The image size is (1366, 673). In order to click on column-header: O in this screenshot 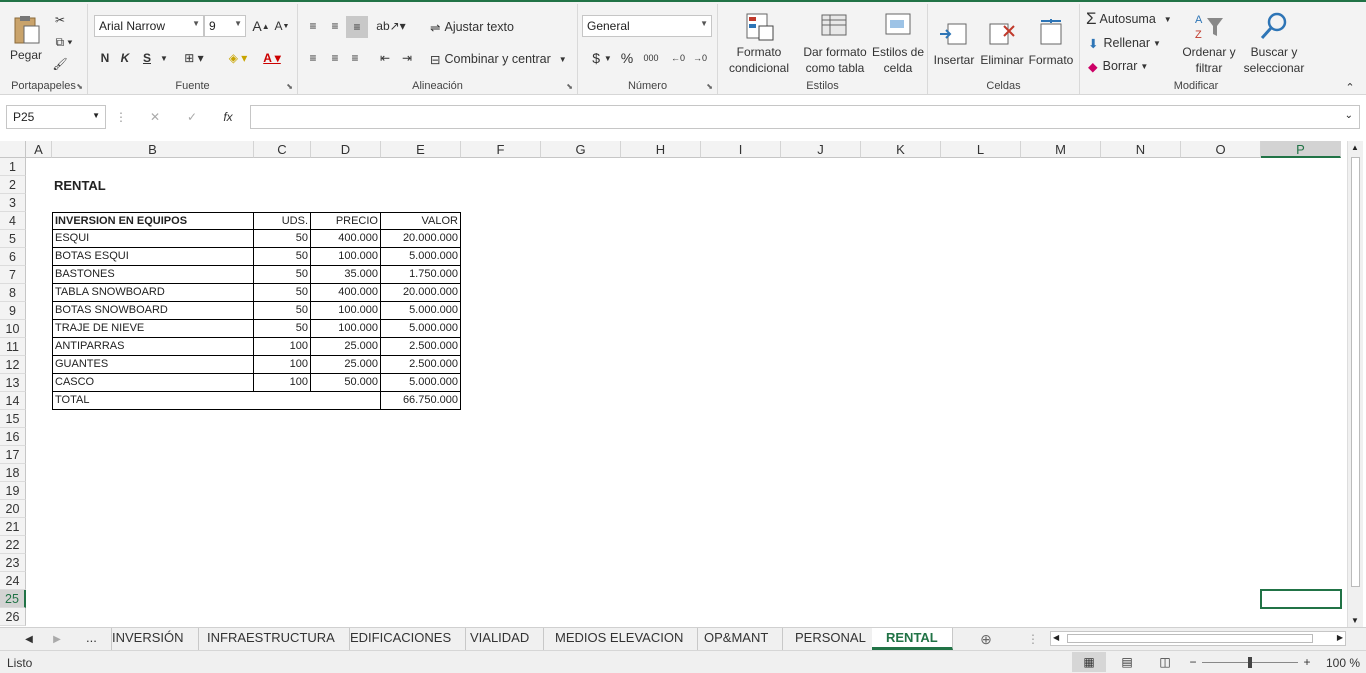, I will do `click(1221, 149)`.